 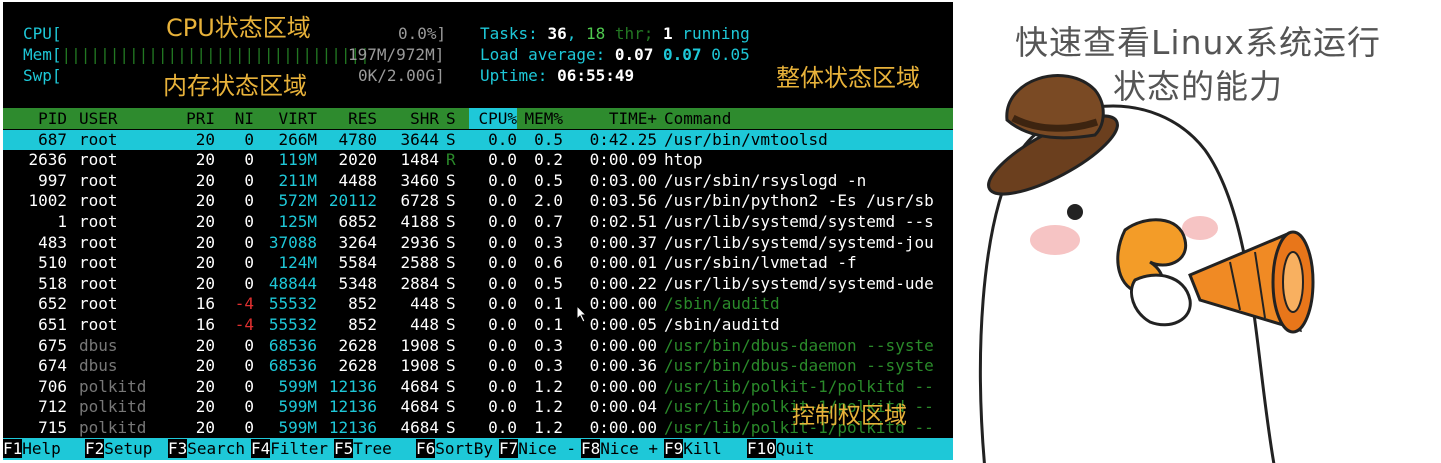 I want to click on cell-res: 12136, so click(x=352, y=427).